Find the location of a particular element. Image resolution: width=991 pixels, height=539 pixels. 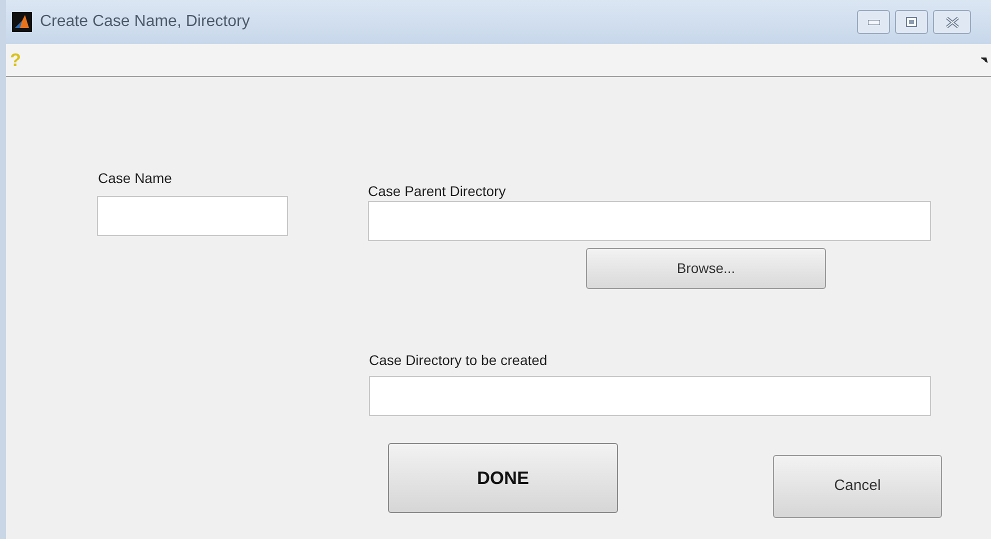

maximize-icon is located at coordinates (911, 22).